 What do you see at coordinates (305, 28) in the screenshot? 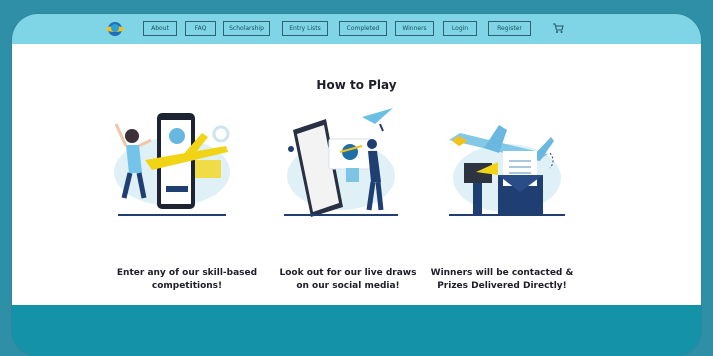
I see `nav-entry-lists: Entry Lists` at bounding box center [305, 28].